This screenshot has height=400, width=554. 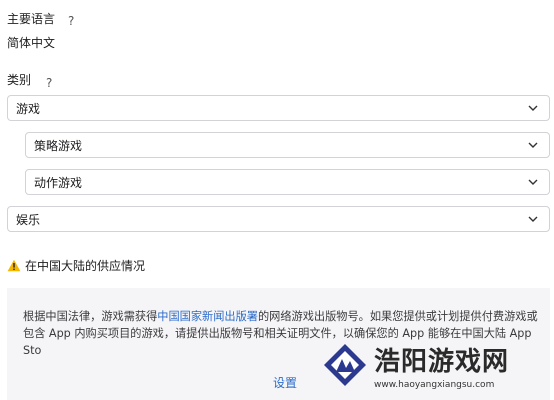 I want to click on notice-part-1: 根据中国法律，游戏需获得, so click(x=90, y=316).